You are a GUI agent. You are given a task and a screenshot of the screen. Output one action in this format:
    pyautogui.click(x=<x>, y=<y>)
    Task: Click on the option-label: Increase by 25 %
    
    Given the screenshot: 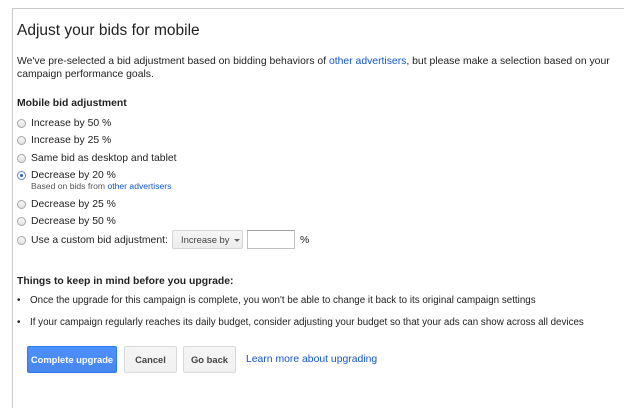 What is the action you would take?
    pyautogui.click(x=71, y=140)
    